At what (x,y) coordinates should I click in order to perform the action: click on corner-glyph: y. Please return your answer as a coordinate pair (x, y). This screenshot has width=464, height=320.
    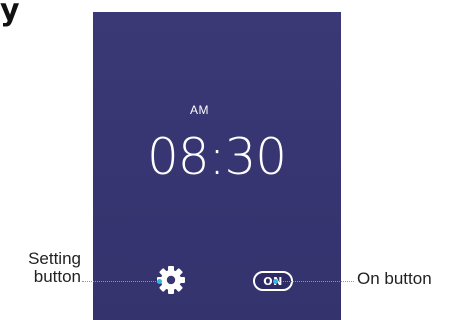
    Looking at the image, I should click on (10, 14).